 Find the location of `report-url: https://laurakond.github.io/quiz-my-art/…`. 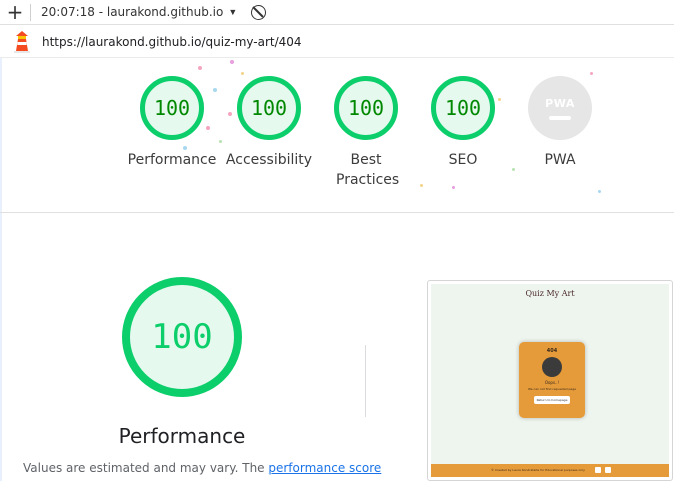

report-url: https://laurakond.github.io/quiz-my-art/… is located at coordinates (172, 42).